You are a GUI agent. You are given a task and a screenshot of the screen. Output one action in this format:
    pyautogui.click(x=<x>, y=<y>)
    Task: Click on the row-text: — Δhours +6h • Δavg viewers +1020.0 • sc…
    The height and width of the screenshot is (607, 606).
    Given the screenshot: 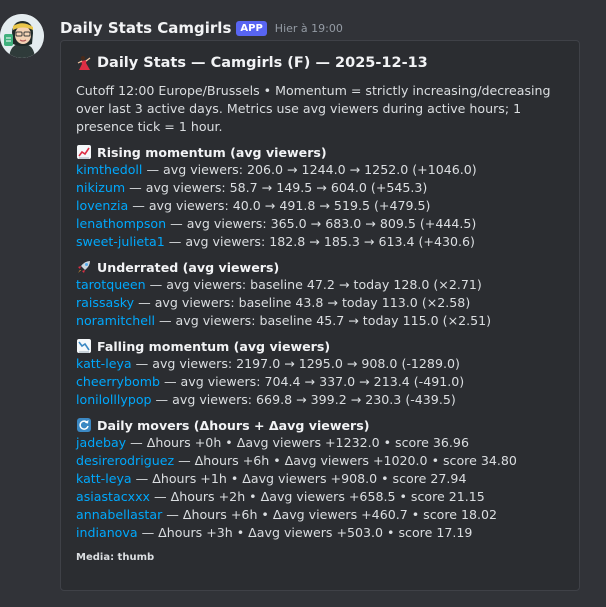 What is the action you would take?
    pyautogui.click(x=345, y=460)
    